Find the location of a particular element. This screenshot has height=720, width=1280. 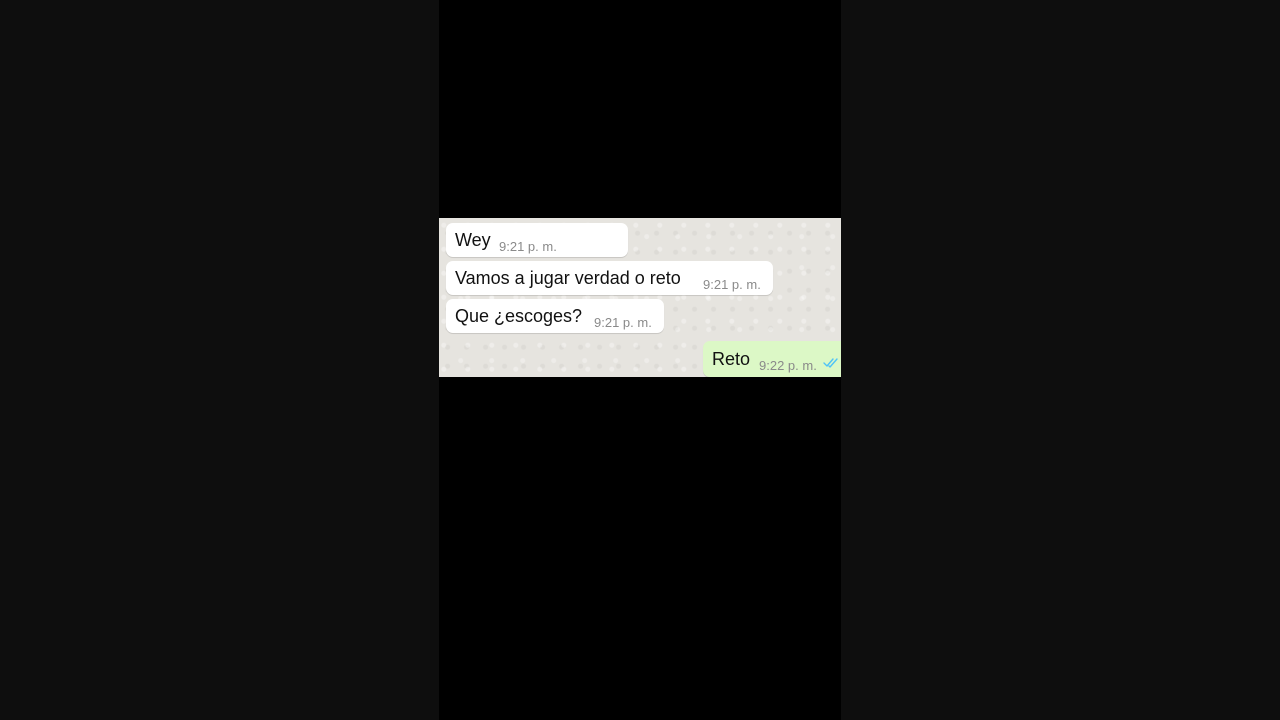

message-text: Wey is located at coordinates (473, 240).